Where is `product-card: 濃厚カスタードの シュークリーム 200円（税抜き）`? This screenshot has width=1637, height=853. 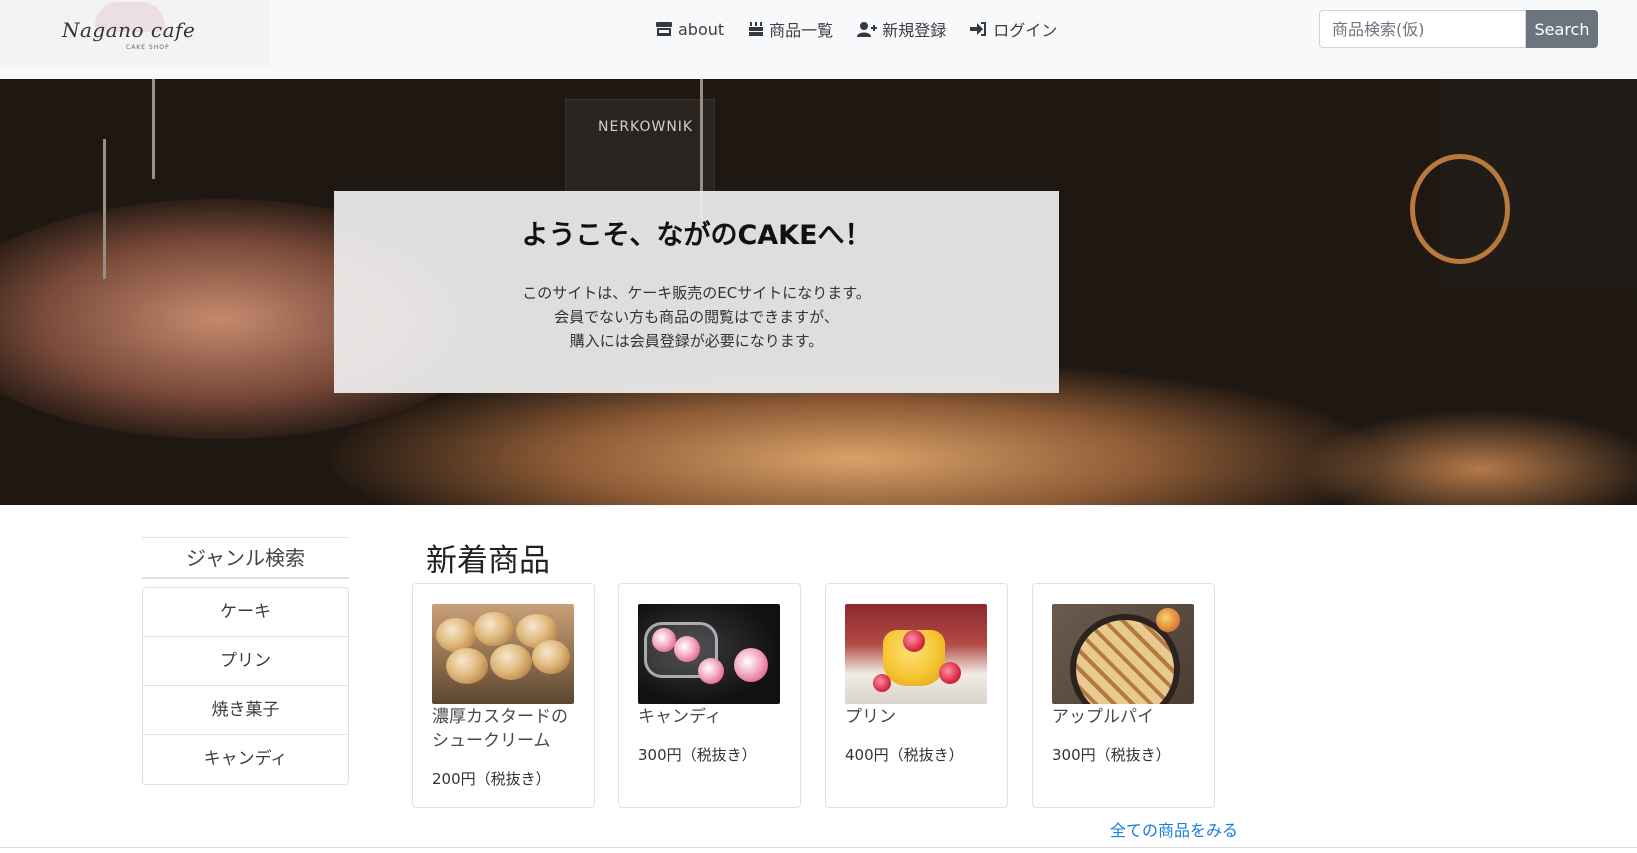 product-card: 濃厚カスタードの シュークリーム 200円（税抜き） is located at coordinates (503, 695).